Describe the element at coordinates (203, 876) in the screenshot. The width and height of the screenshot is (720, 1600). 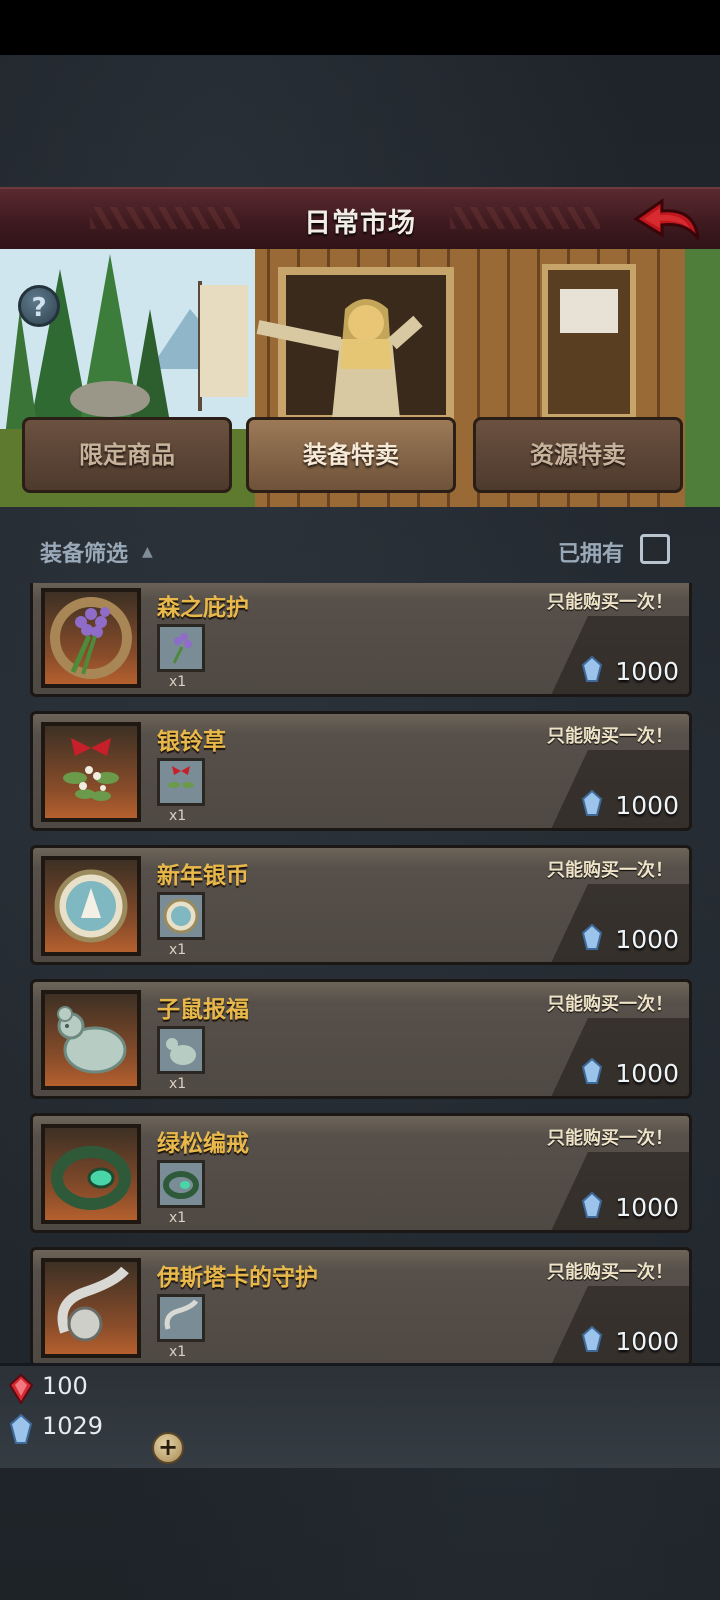
I see `item-name: 新年银币` at that location.